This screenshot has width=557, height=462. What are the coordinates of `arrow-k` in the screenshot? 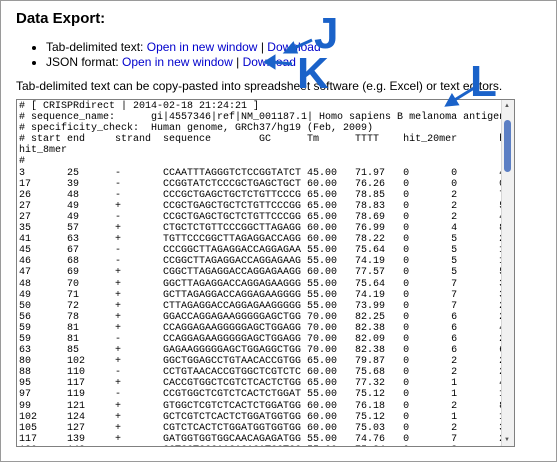 It's located at (282, 63).